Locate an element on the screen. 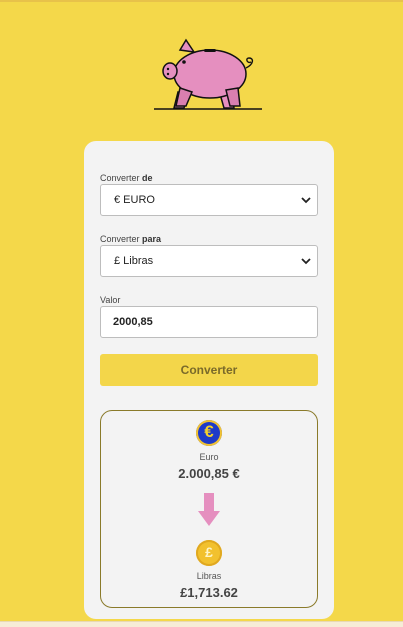 This screenshot has height=627, width=403. from-currency-select: € EURO is located at coordinates (209, 200).